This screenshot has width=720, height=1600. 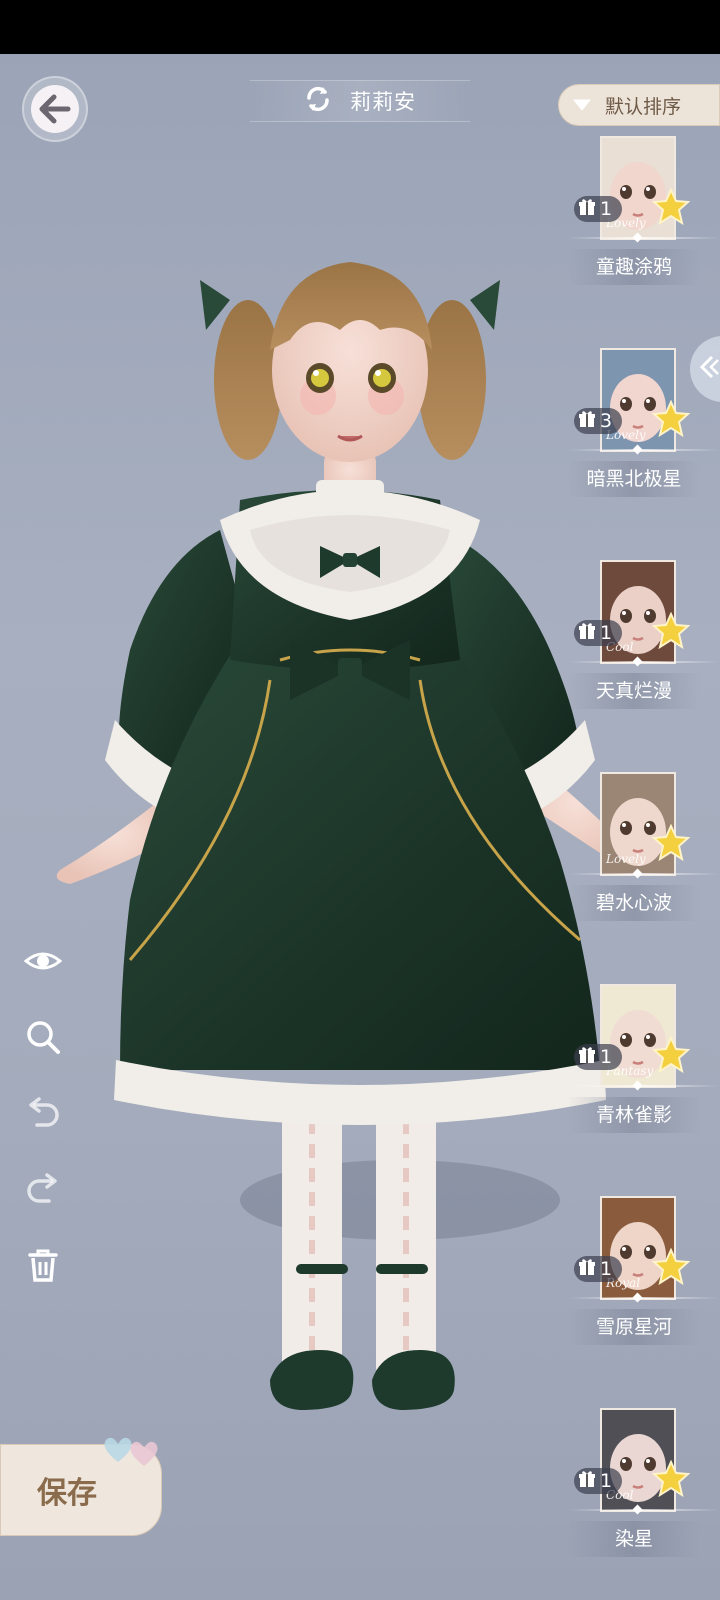 I want to click on tool-column, so click(x=43, y=1130).